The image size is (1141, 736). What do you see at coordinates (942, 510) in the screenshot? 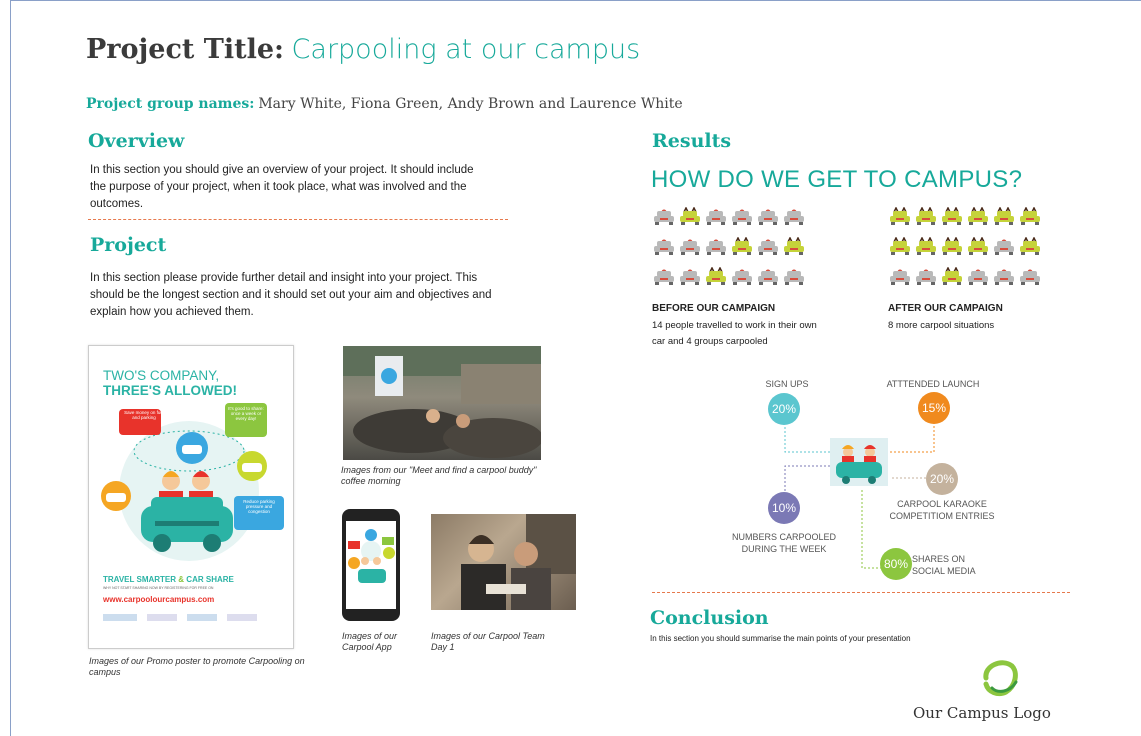
I see `stat-label-karaoke: CARPOOL KARAOKE COMPETITIOM ENTRIES` at bounding box center [942, 510].